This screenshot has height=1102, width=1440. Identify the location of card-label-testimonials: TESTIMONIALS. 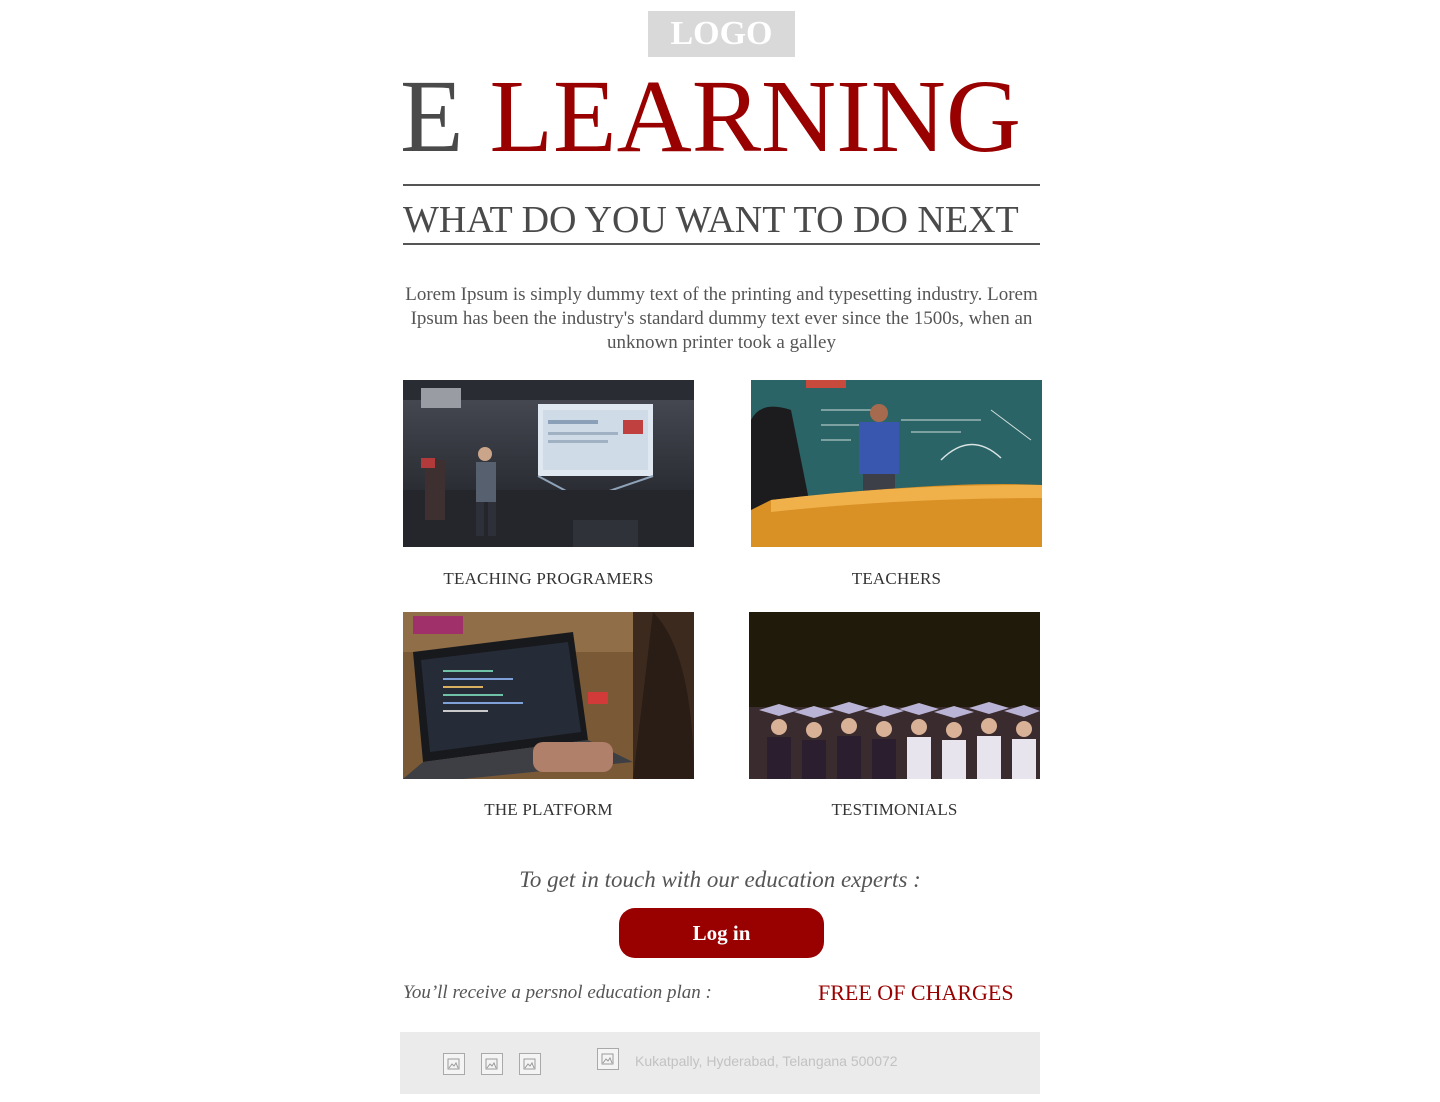
(894, 810).